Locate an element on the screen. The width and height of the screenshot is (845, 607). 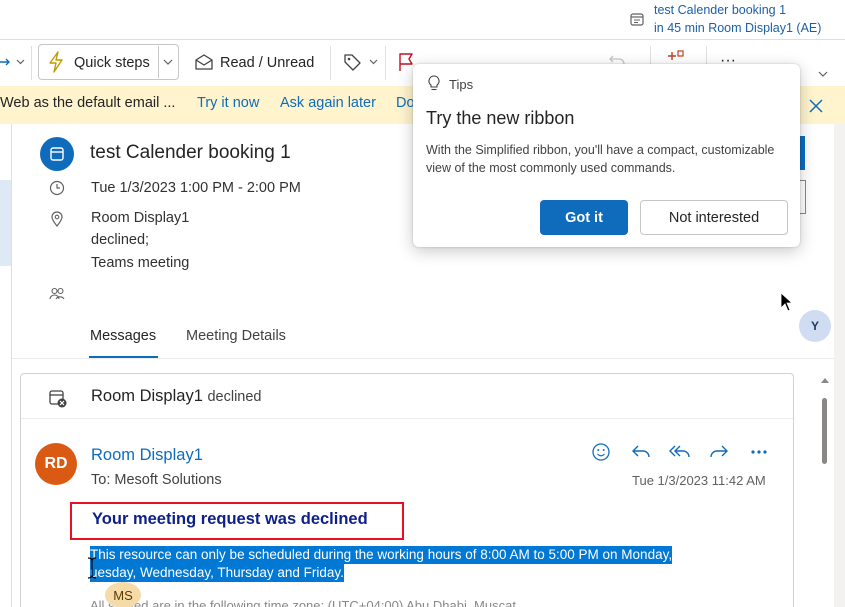
decline-banner-sender: Room Display1 is located at coordinates (147, 396).